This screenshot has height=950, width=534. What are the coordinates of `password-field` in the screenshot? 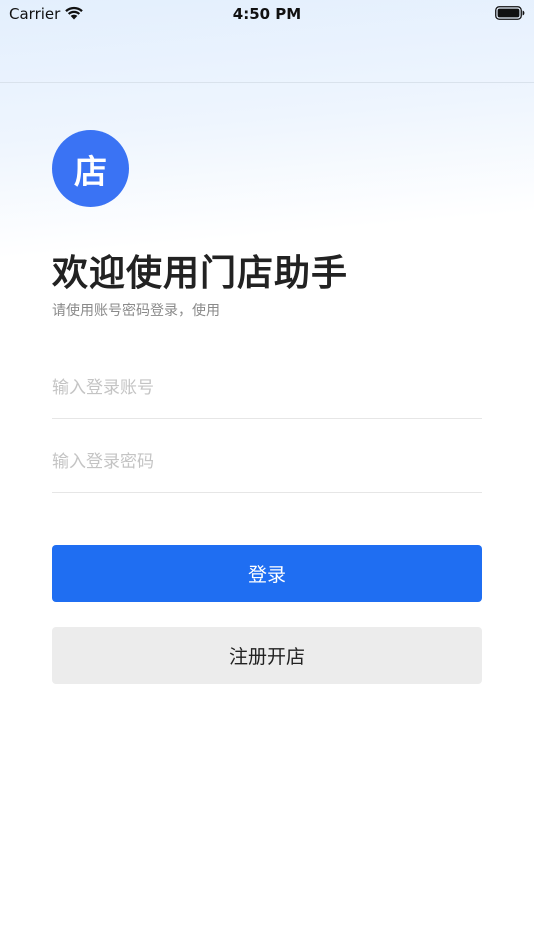 It's located at (267, 463).